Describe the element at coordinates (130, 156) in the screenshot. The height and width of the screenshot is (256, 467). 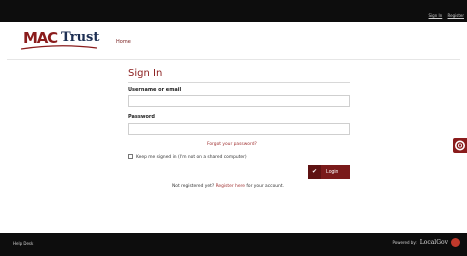
I see `keep-signed-in-checkbox` at that location.